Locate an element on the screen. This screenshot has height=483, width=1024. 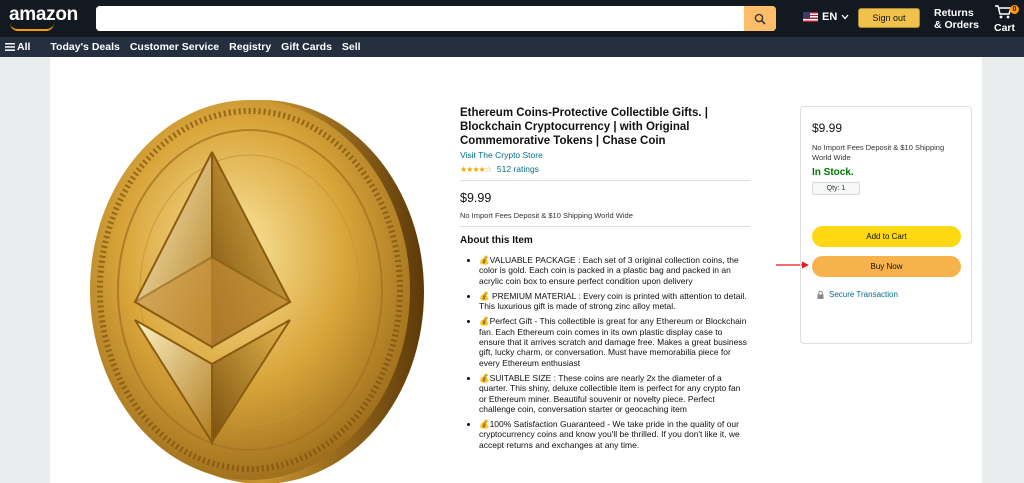
all-menu-label: All is located at coordinates (24, 47).